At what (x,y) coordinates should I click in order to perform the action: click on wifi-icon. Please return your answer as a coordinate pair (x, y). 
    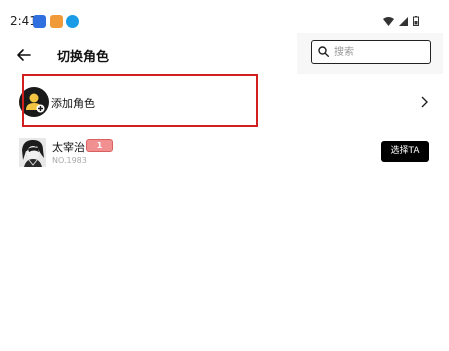
    Looking at the image, I should click on (388, 21).